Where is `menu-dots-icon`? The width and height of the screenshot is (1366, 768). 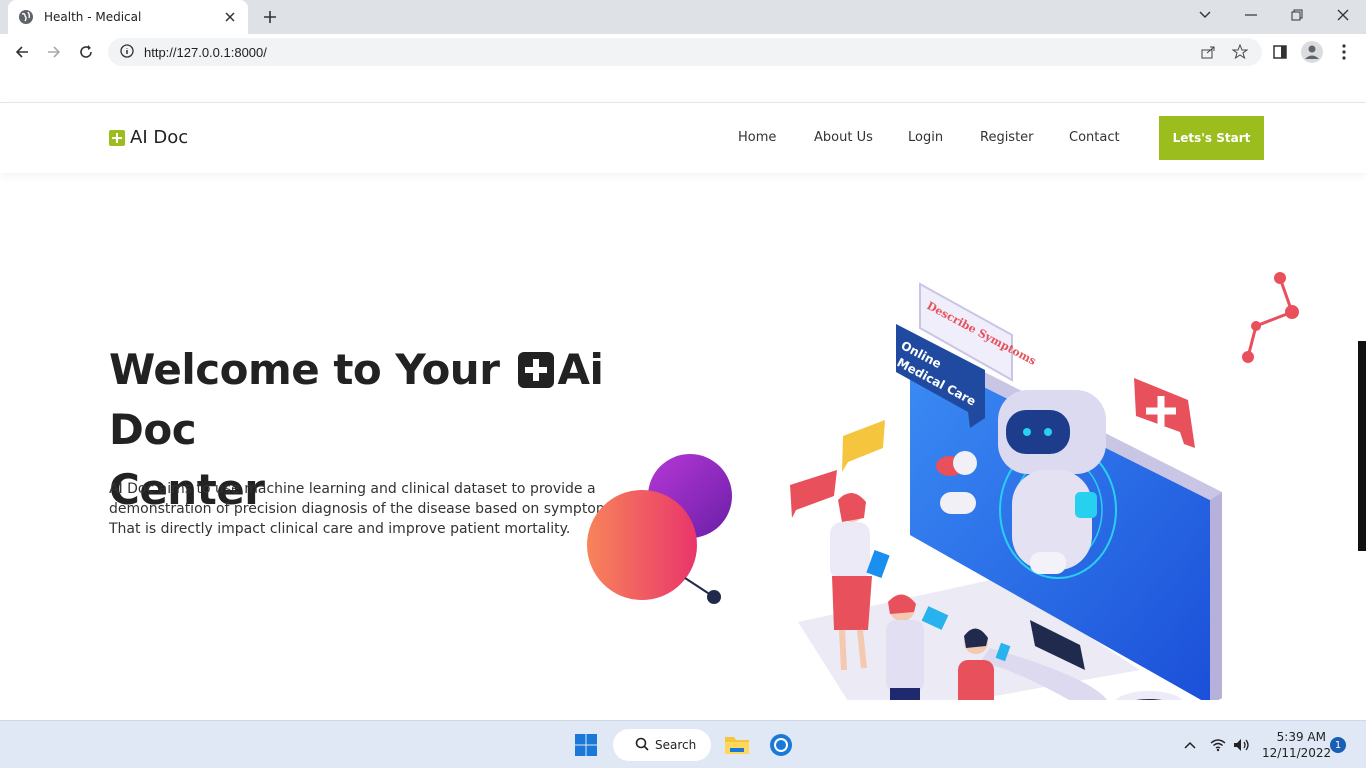 menu-dots-icon is located at coordinates (1344, 52).